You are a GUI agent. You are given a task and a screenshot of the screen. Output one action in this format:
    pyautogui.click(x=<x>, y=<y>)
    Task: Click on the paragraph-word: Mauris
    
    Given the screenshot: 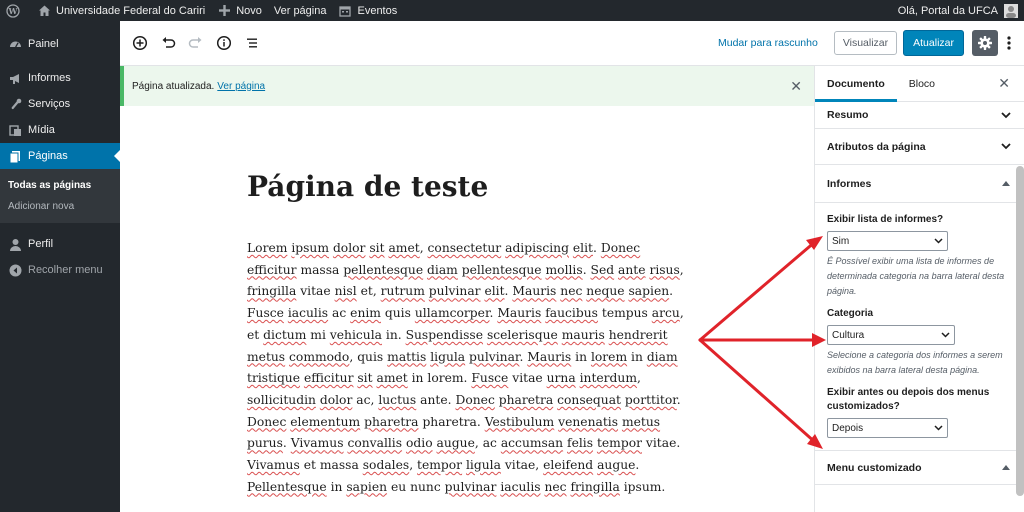 What is the action you would take?
    pyautogui.click(x=519, y=313)
    